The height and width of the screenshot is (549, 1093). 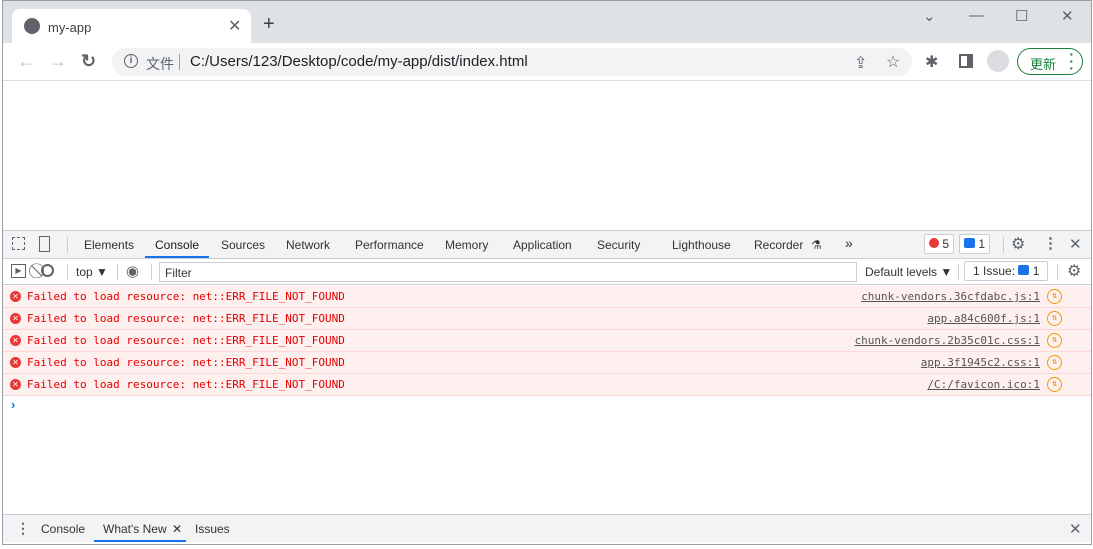 I want to click on tab-console: Console, so click(x=177, y=245).